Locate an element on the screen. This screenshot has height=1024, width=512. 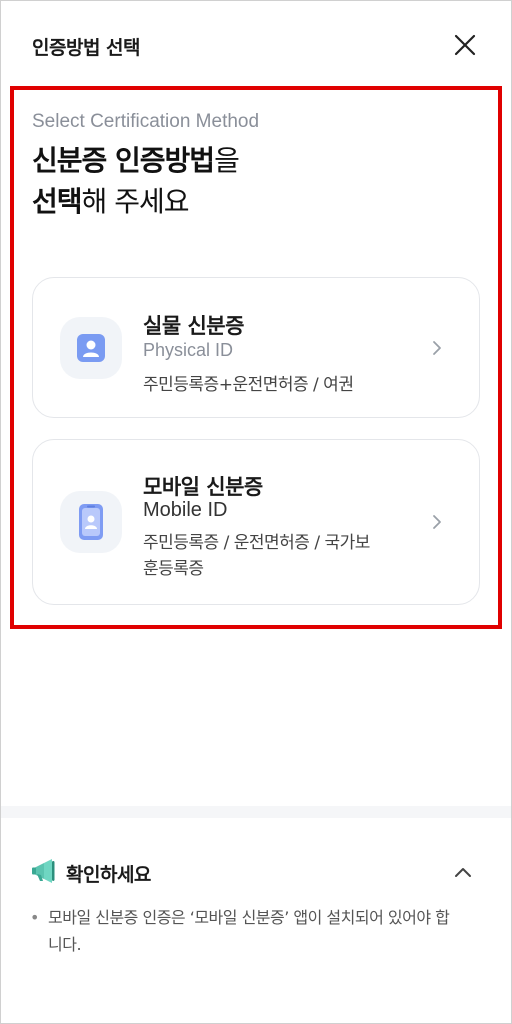
option-title-en: Physical ID is located at coordinates (188, 350).